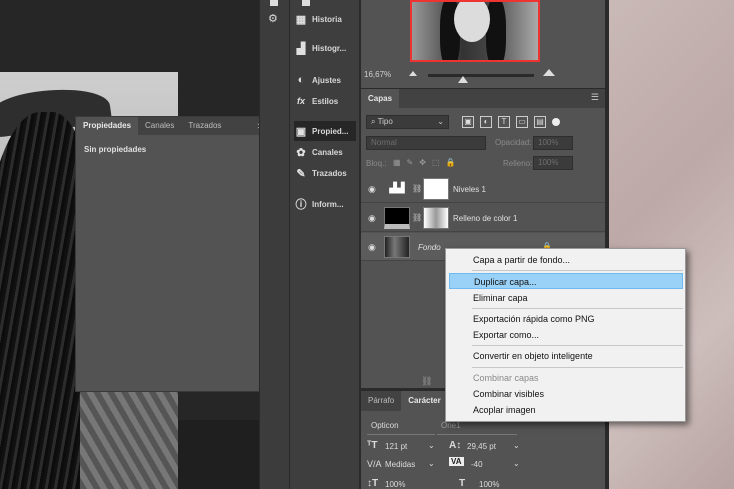 The image size is (734, 489). I want to click on menu-item-convert-smart-object: Convertir en objeto inteligente, so click(566, 356).